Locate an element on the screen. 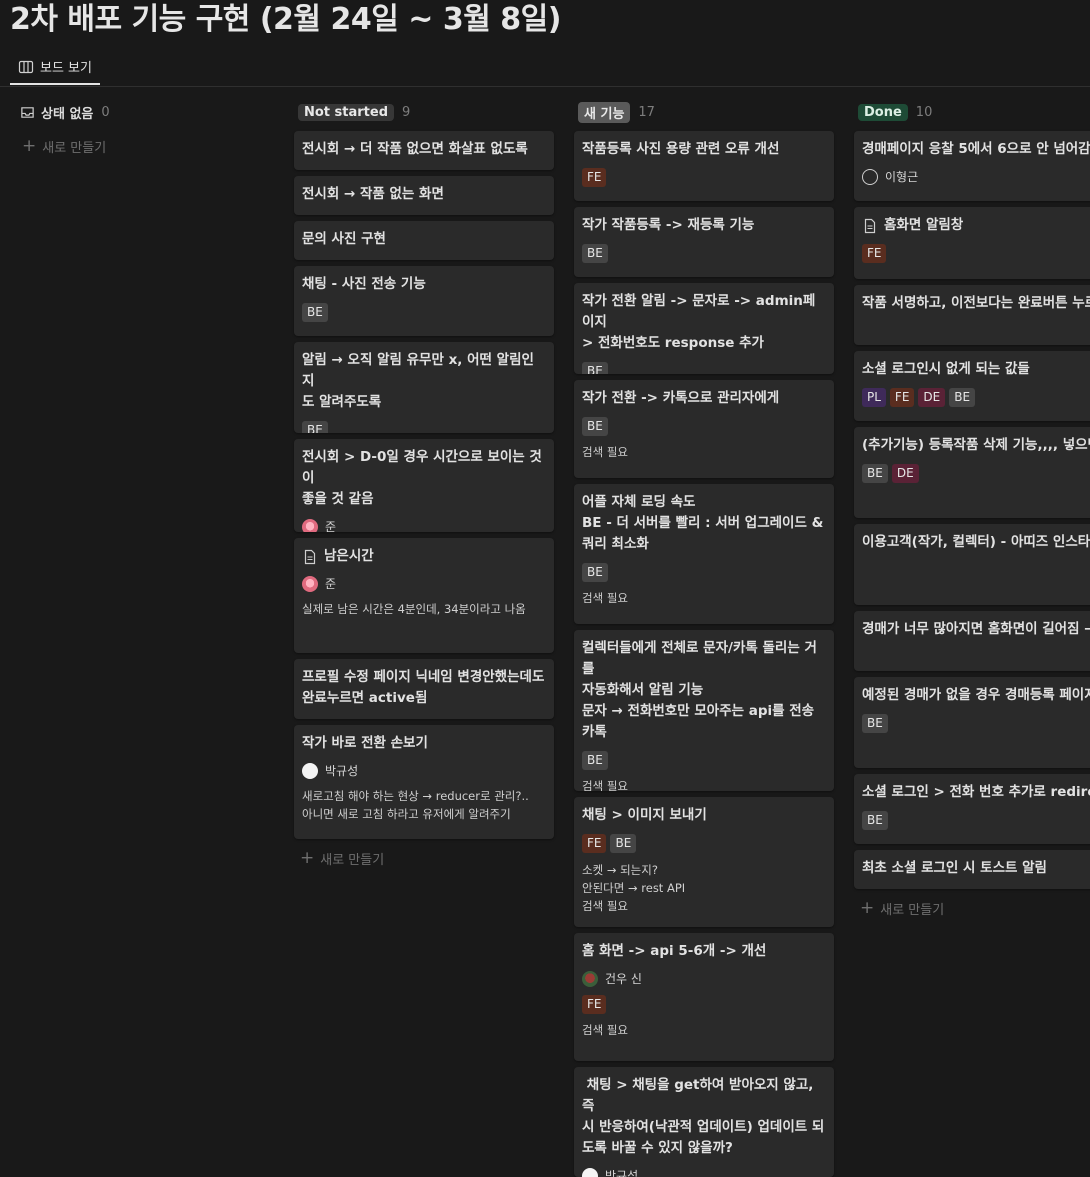 The height and width of the screenshot is (1177, 1090). card-title: 남은시간 is located at coordinates (349, 556).